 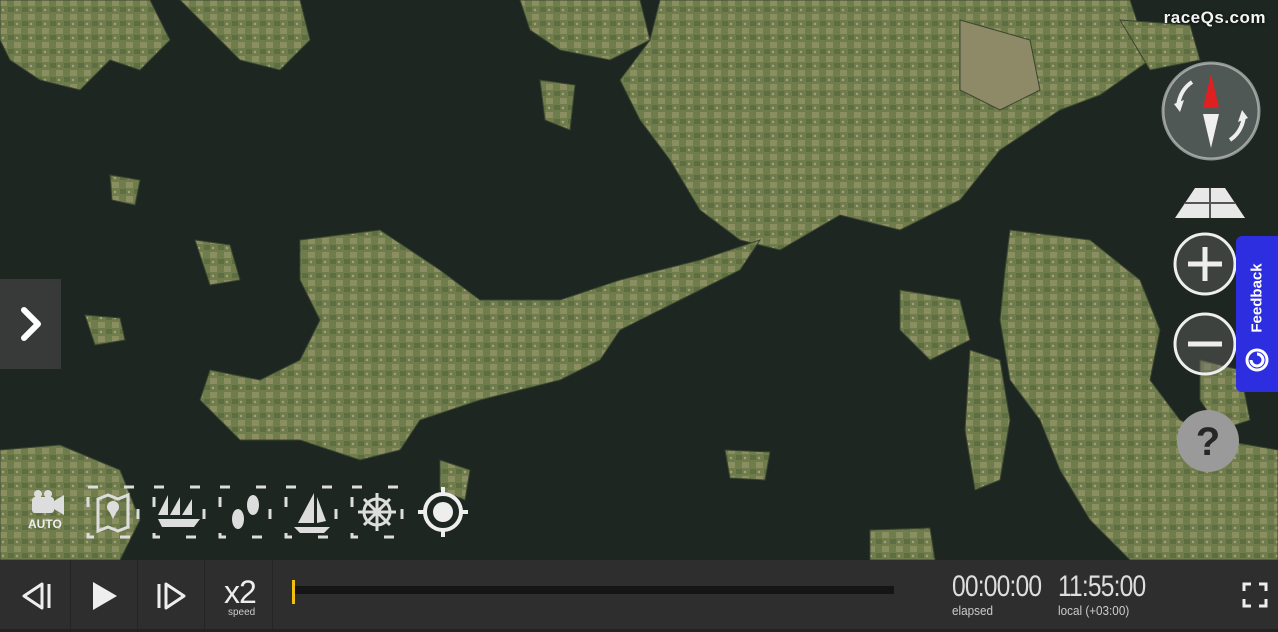 I want to click on help-label: ?, so click(x=1208, y=442).